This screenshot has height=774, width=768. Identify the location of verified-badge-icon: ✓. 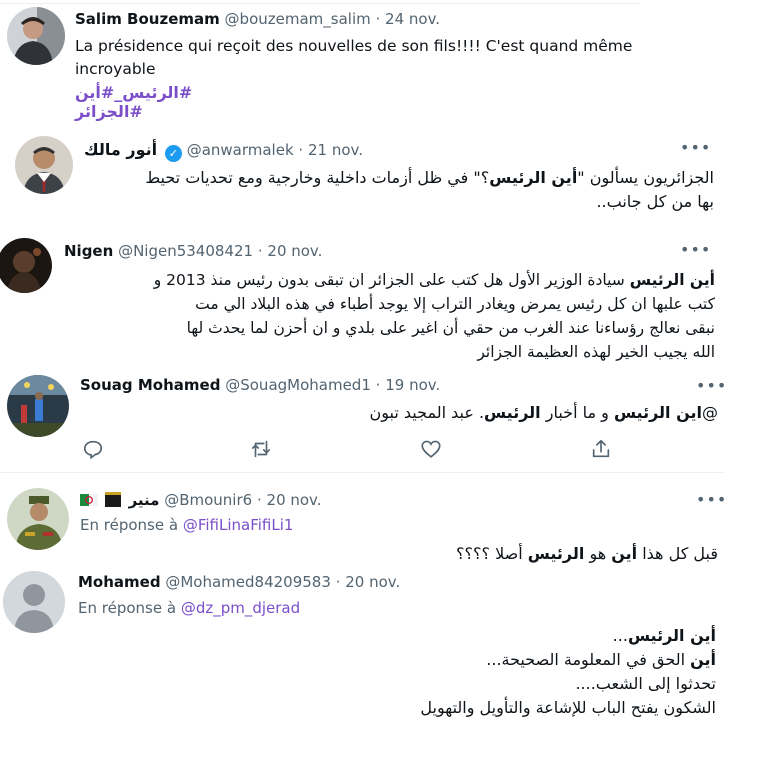
(173, 153).